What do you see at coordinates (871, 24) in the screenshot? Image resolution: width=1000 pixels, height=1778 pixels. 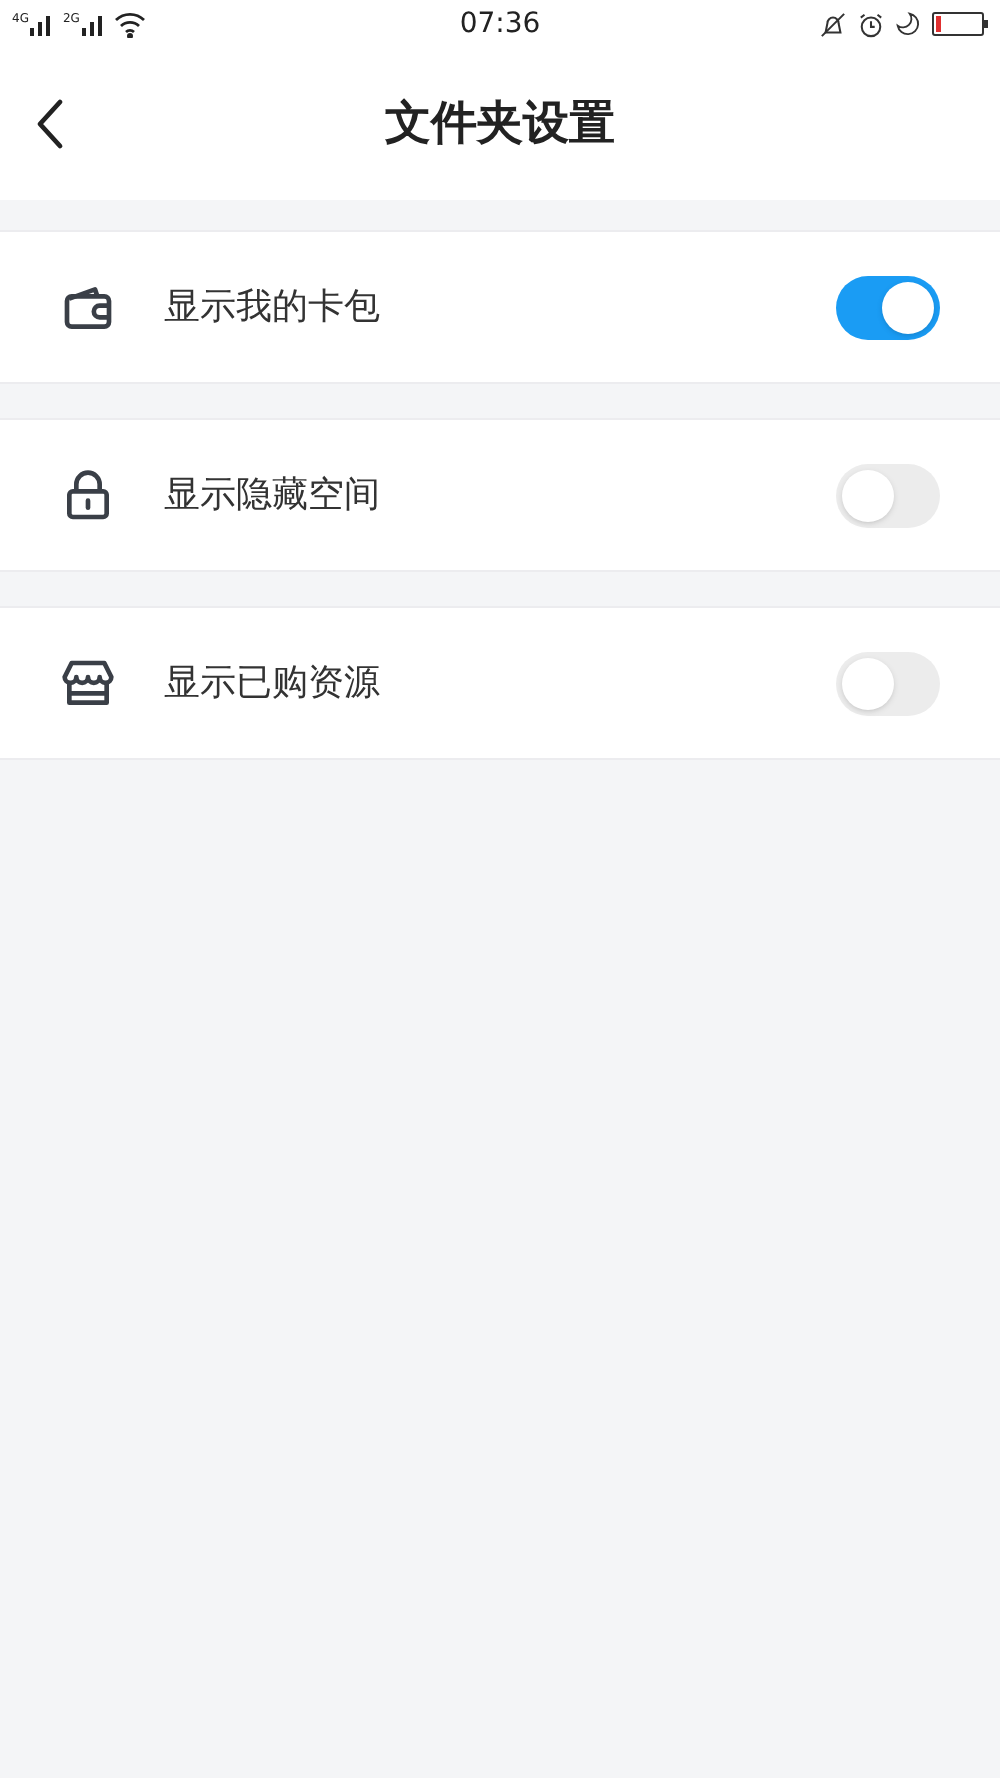 I see `alarm-clock-icon` at bounding box center [871, 24].